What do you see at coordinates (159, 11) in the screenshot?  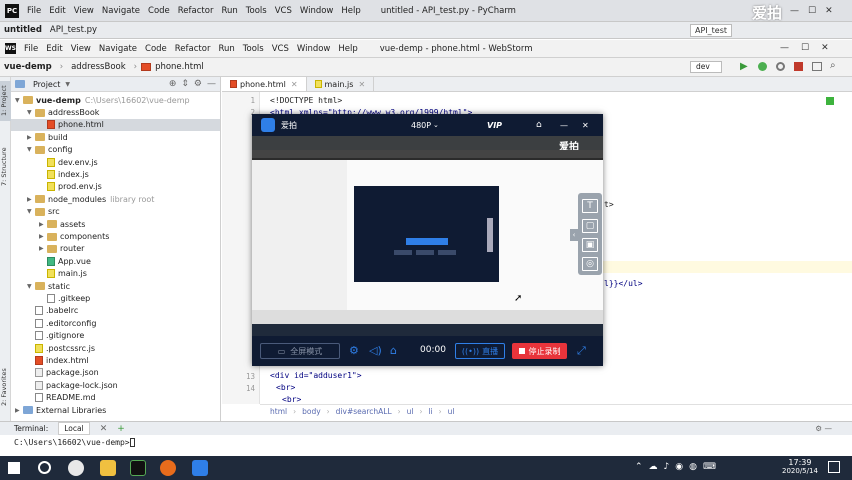 I see `outer-menu-code: Code` at bounding box center [159, 11].